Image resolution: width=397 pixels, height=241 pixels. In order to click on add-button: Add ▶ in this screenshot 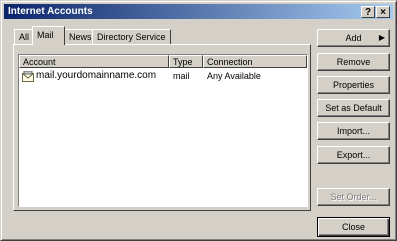, I will do `click(353, 38)`.